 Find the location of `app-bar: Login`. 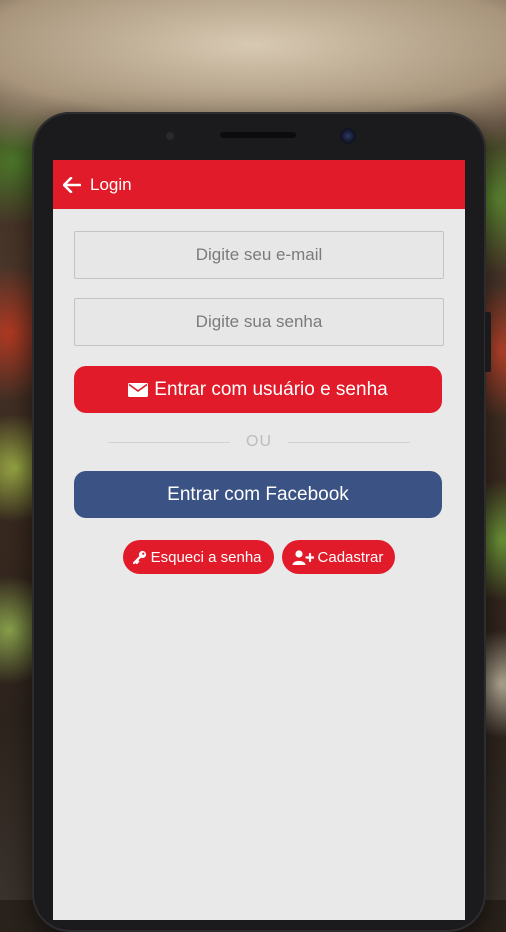

app-bar: Login is located at coordinates (259, 184).